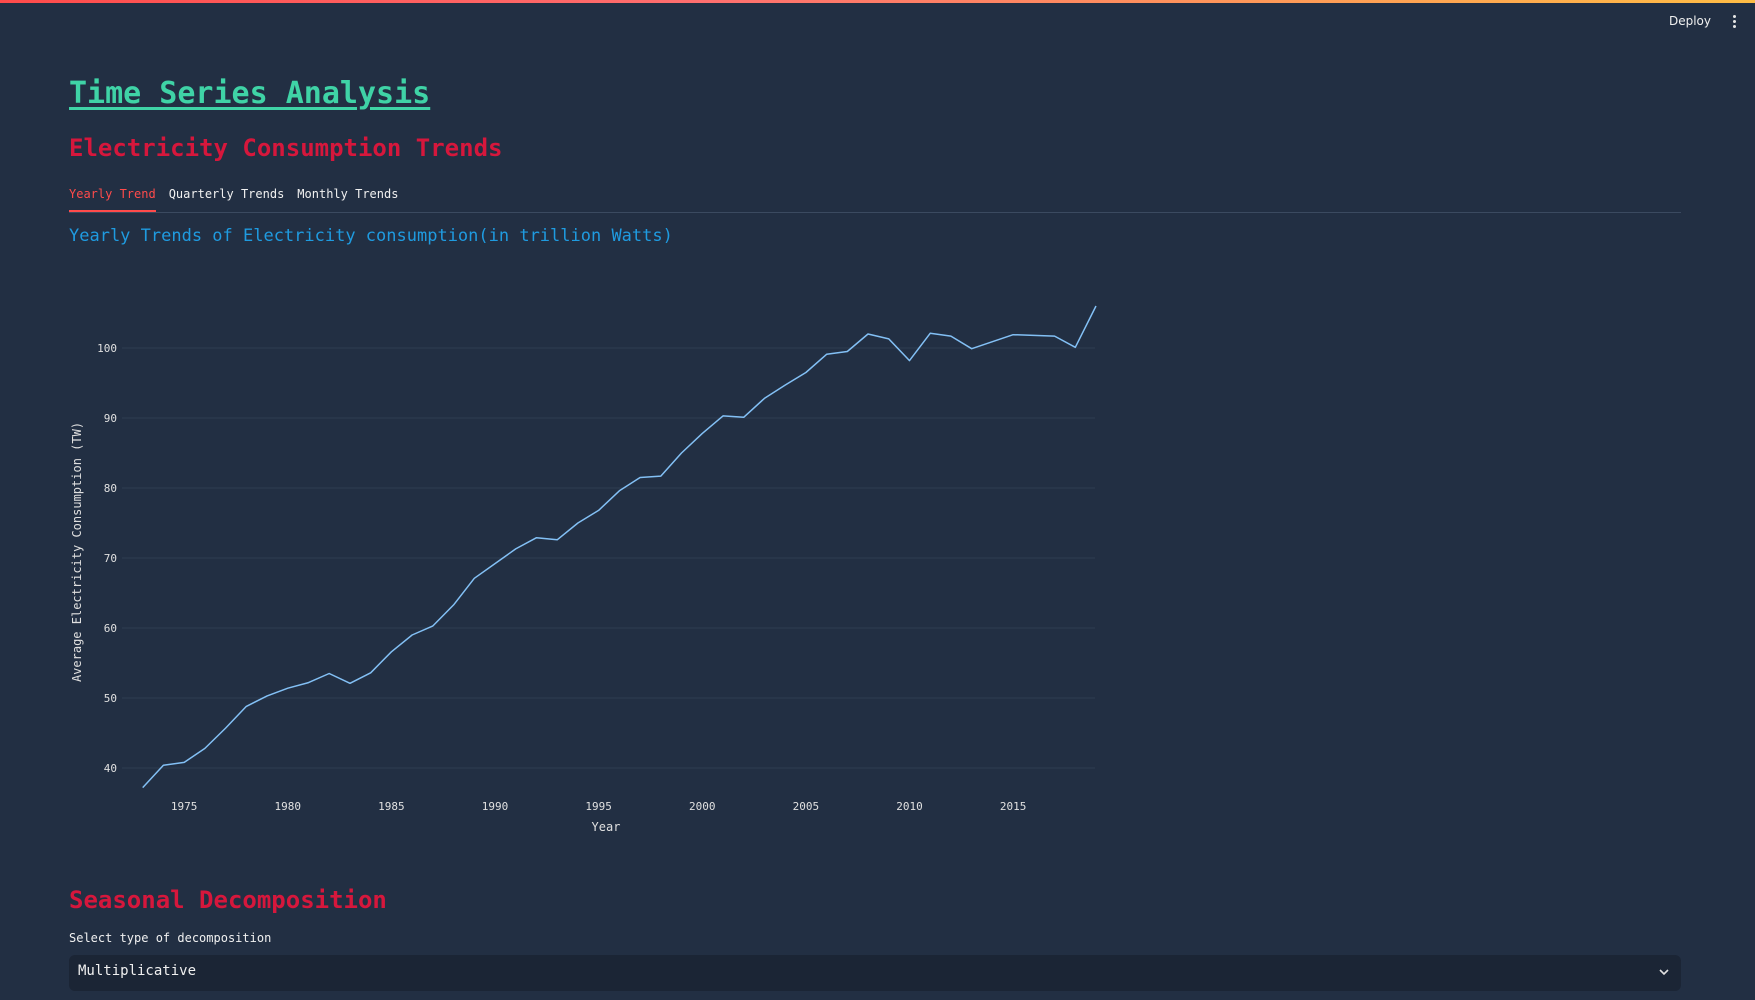 The height and width of the screenshot is (1000, 1755). I want to click on chevron-down-icon, so click(1664, 972).